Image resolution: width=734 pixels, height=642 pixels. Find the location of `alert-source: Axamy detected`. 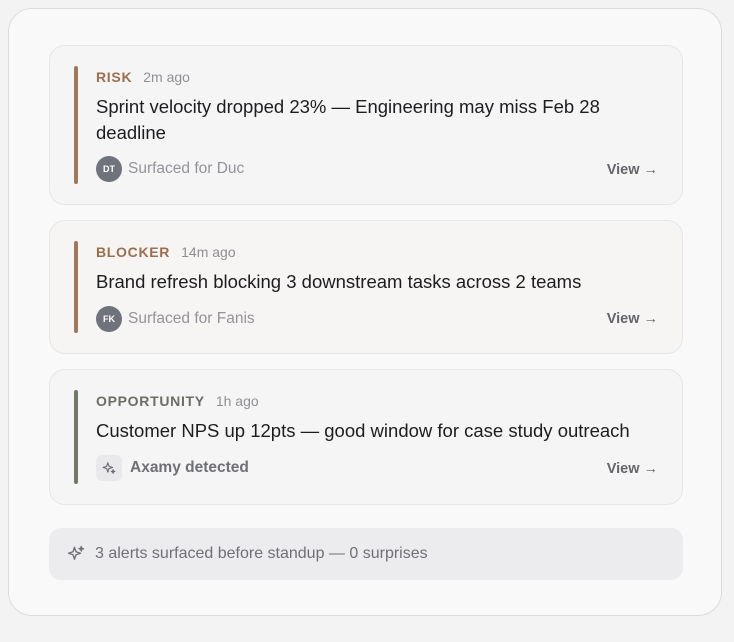

alert-source: Axamy detected is located at coordinates (172, 468).